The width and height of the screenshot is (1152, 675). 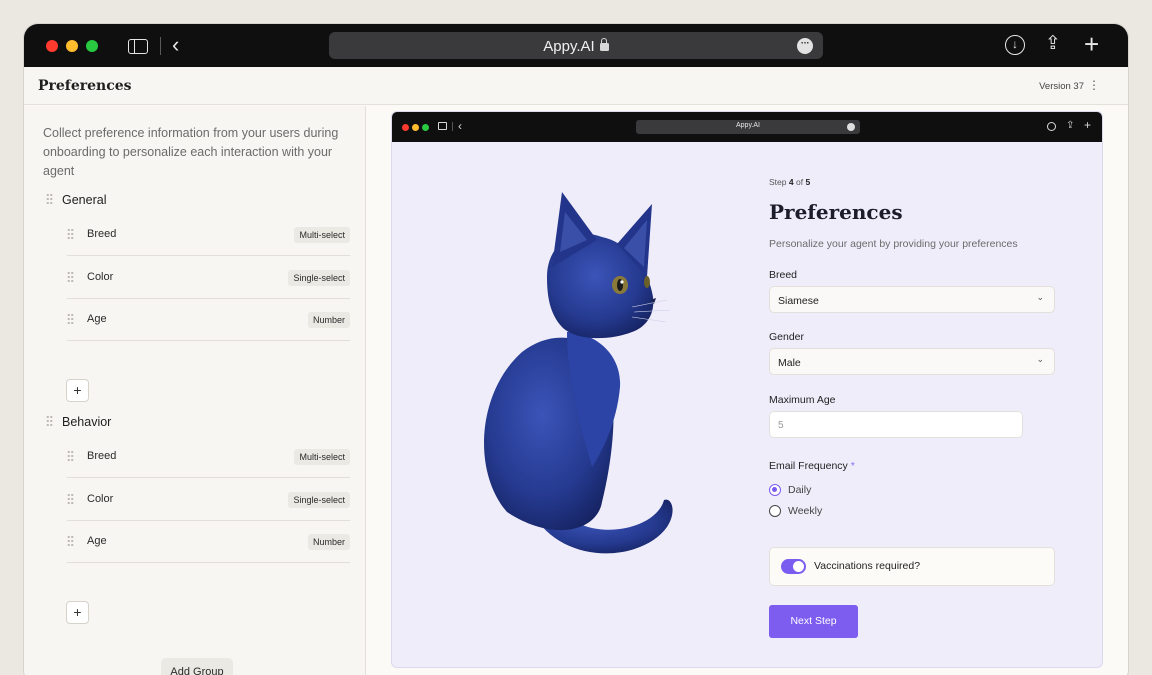 I want to click on step-indicator: Step 4 of 5, so click(x=789, y=182).